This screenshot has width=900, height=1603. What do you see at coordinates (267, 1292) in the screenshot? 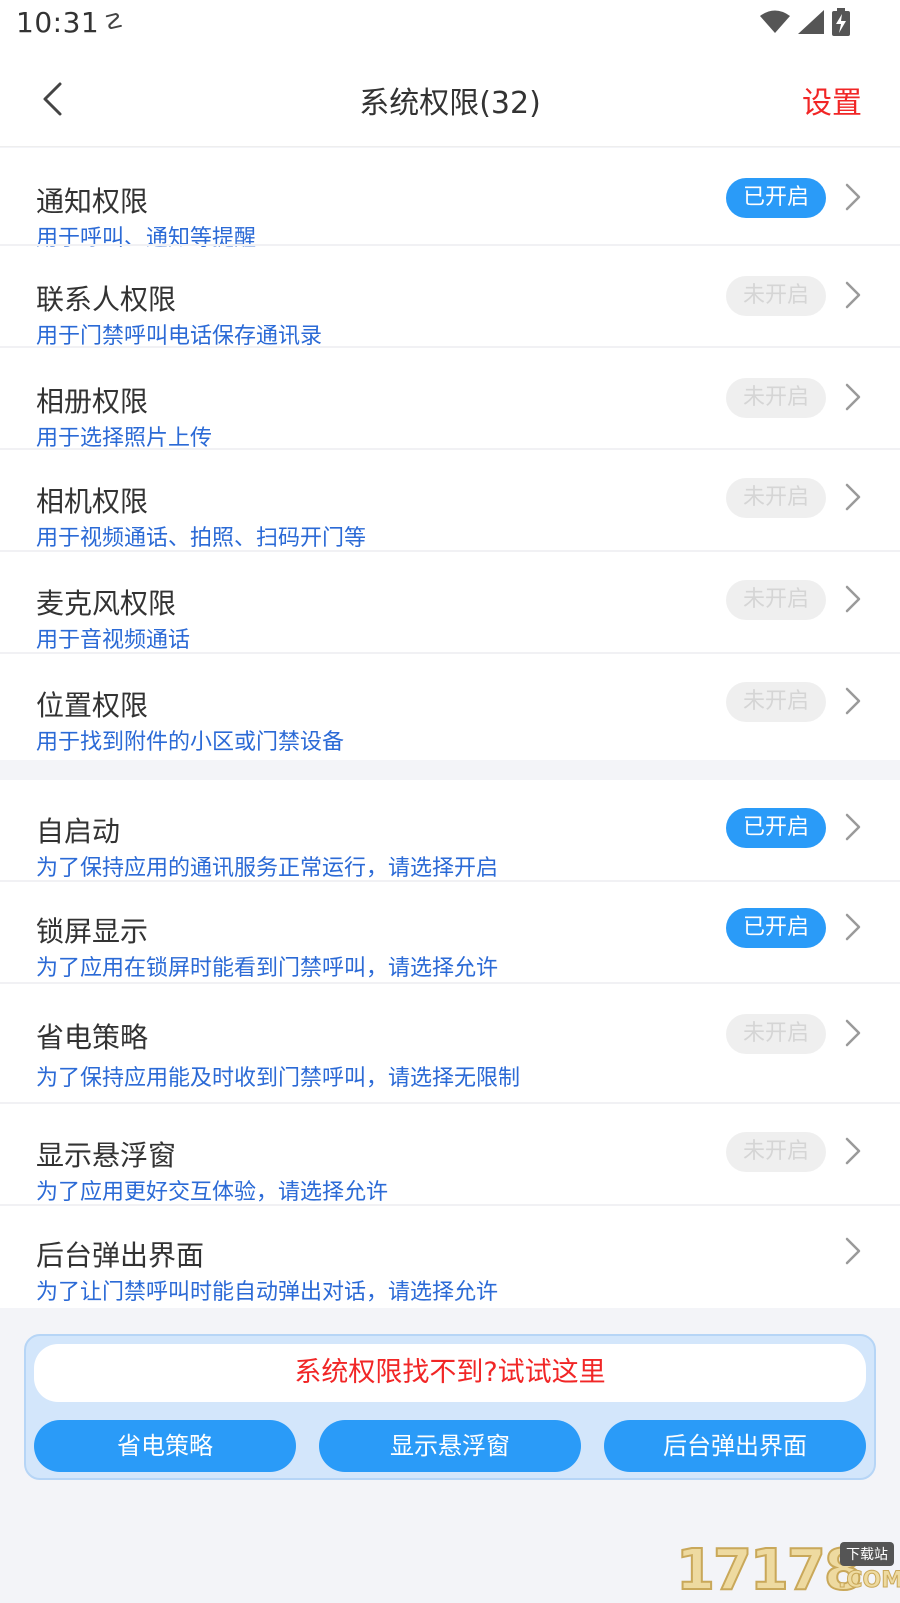
I see `permission-desc: 为了让门禁呼叫时能自动弹出对话，请选择允许` at bounding box center [267, 1292].